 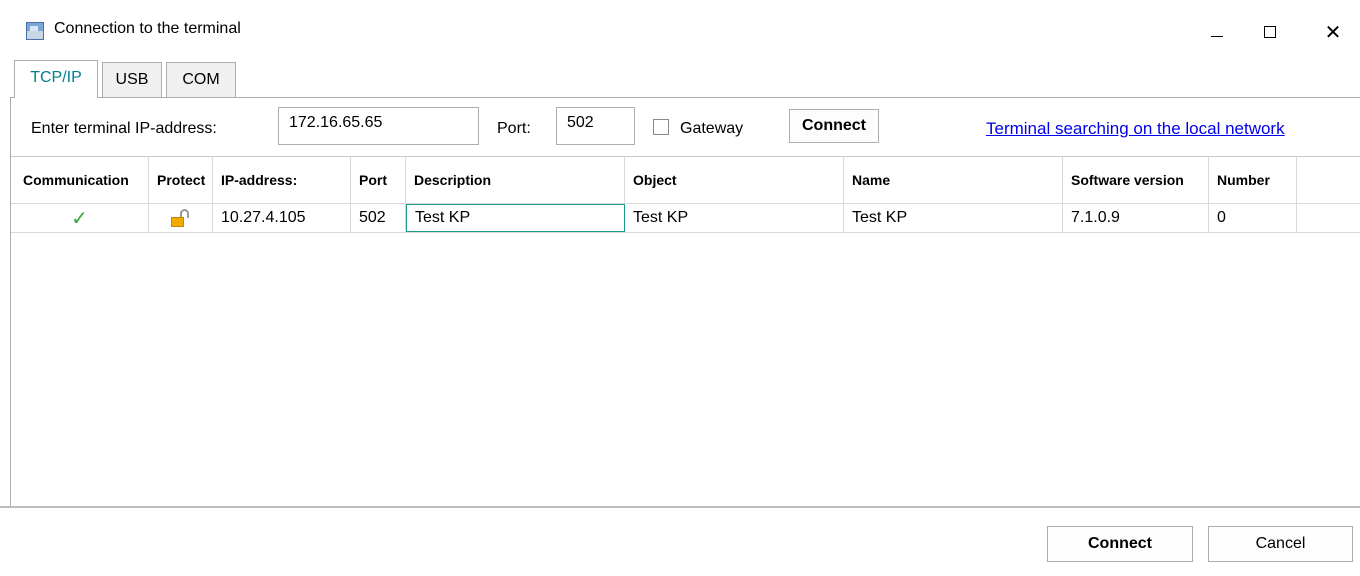 I want to click on unlocked-padlock-icon, so click(x=180, y=218).